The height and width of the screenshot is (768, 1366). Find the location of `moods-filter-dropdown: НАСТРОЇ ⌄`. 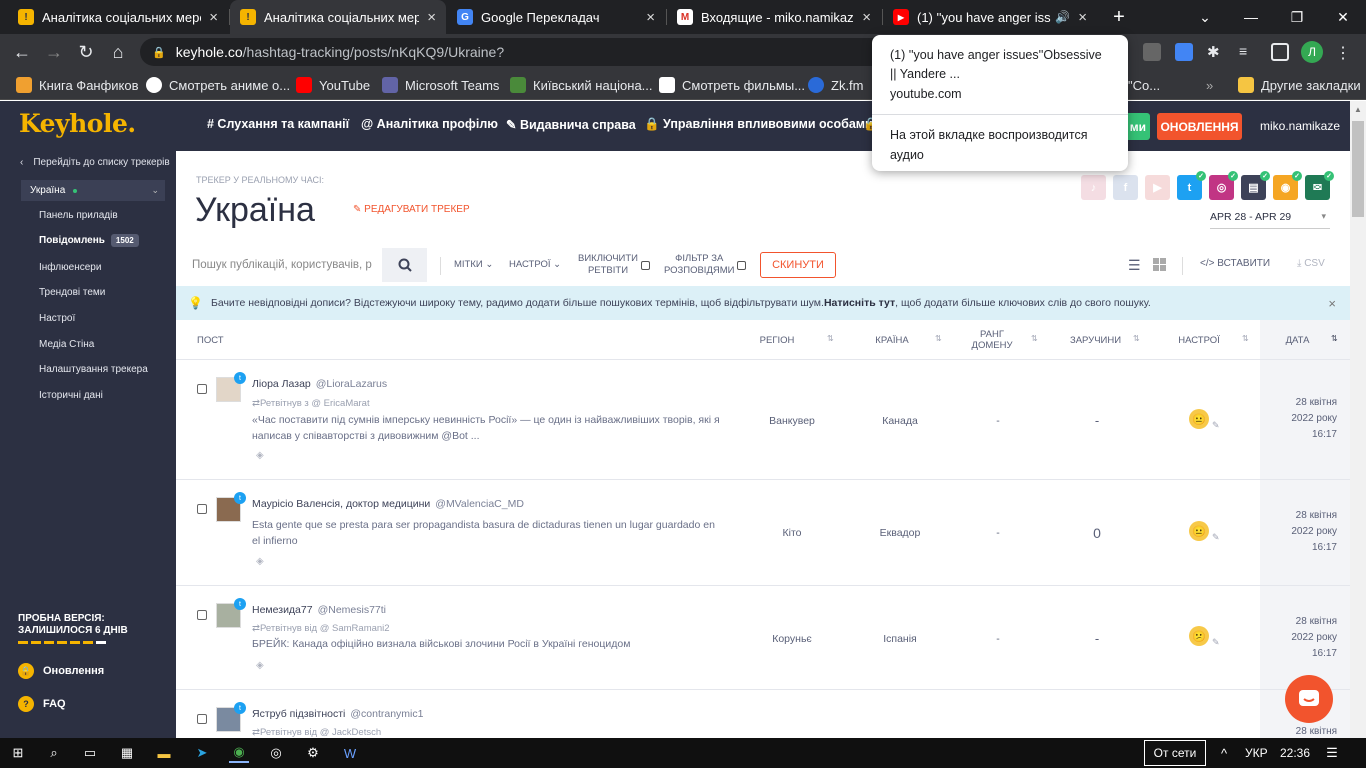

moods-filter-dropdown: НАСТРОЇ ⌄ is located at coordinates (535, 265).